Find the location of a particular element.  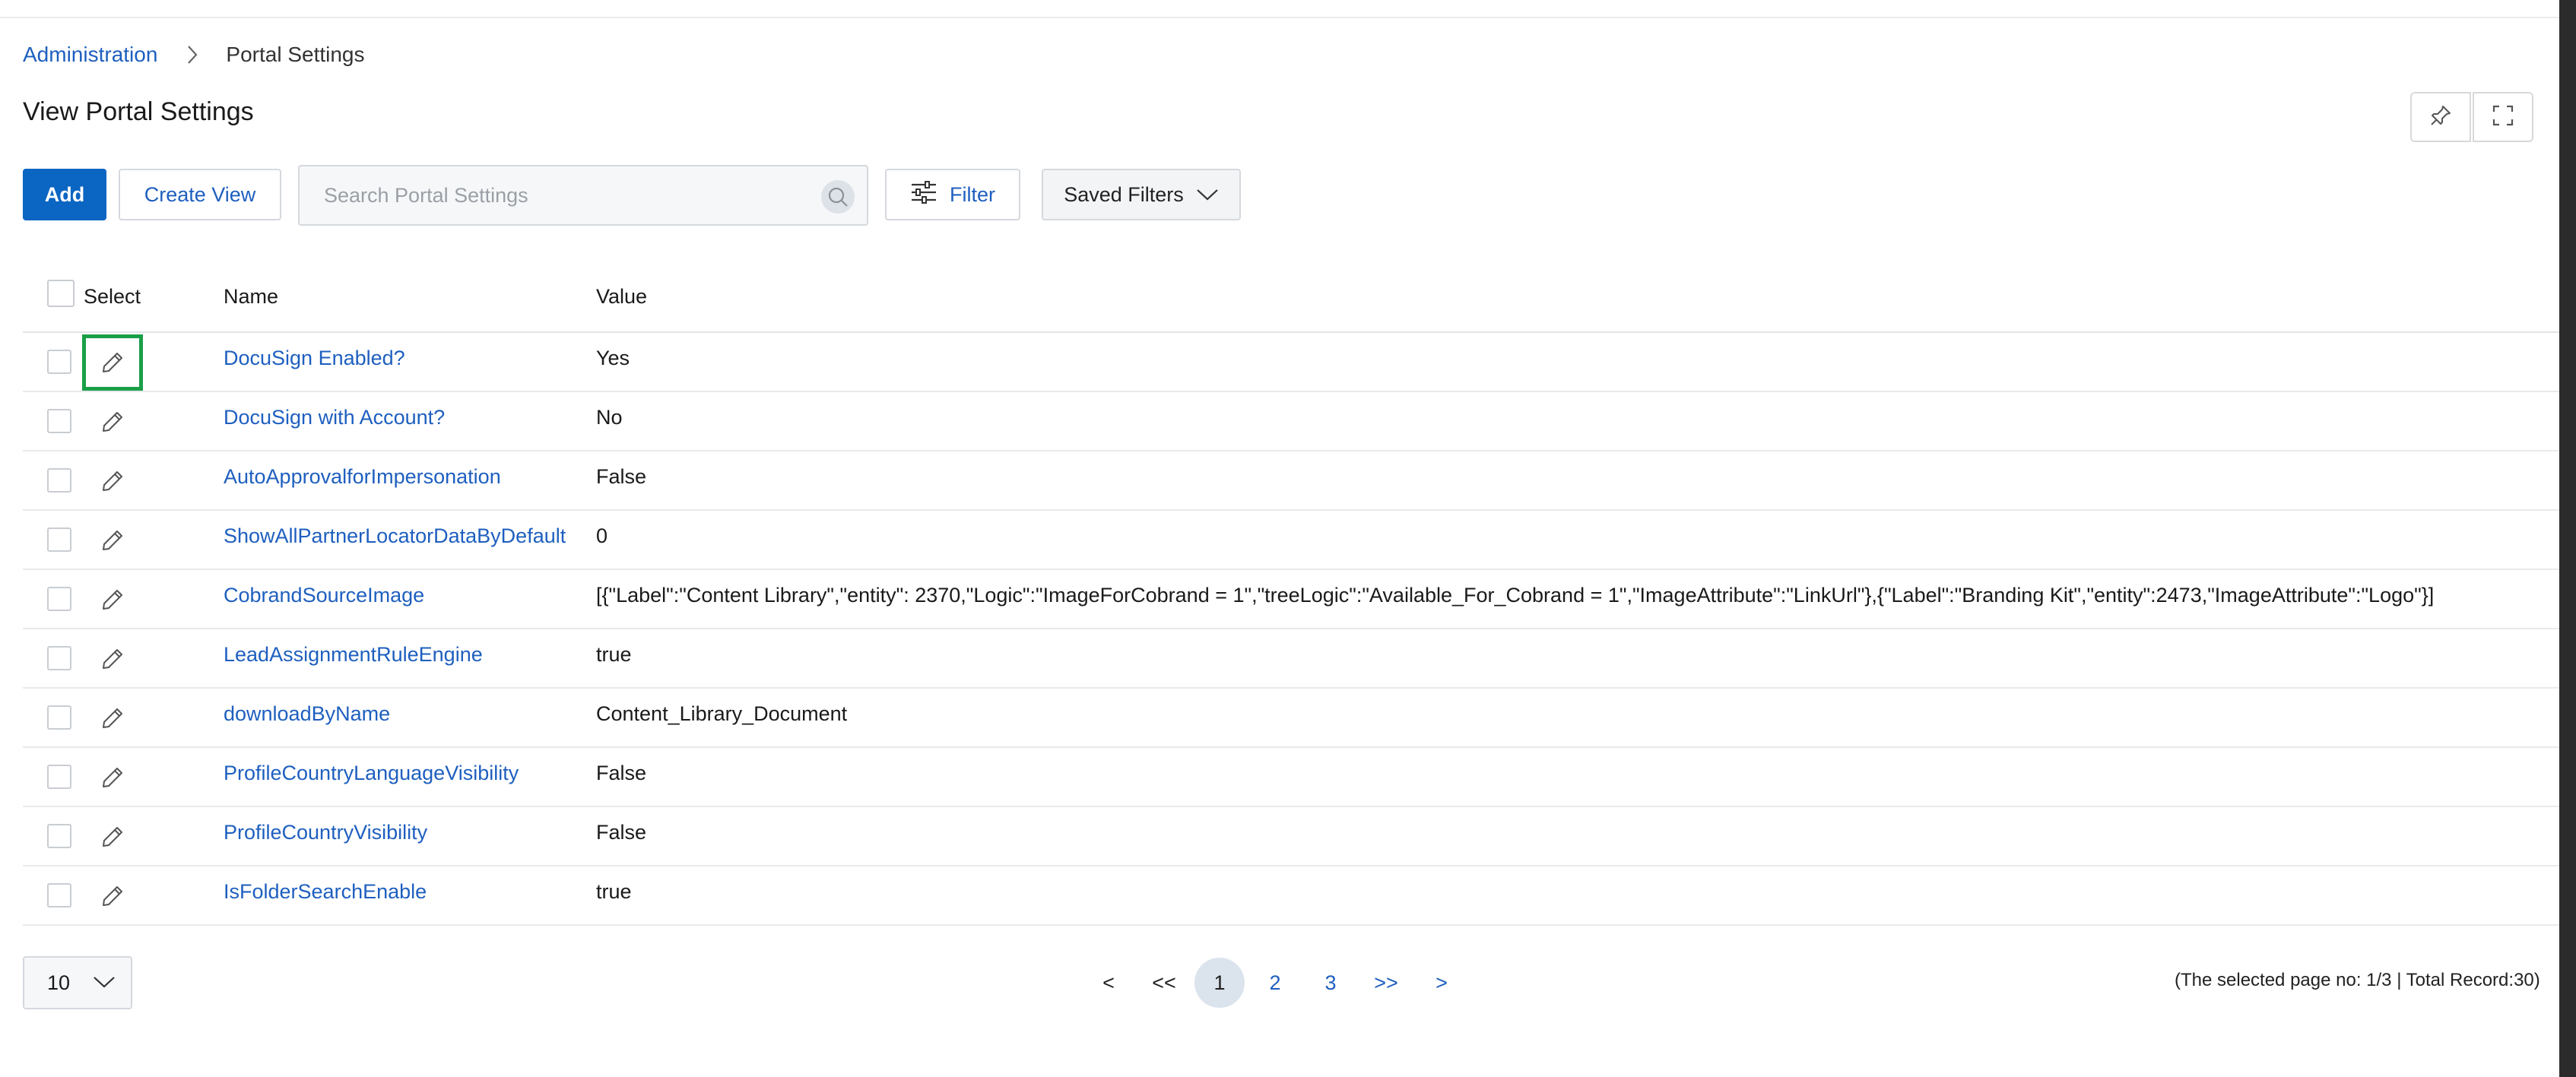

table-row: ProfileCountryVisibility False is located at coordinates (1291, 837).